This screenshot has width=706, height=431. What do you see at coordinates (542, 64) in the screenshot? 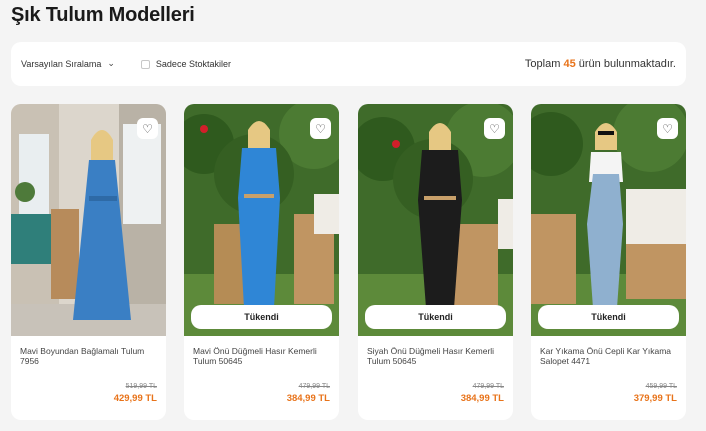
I see `total-prefix: Toplam` at bounding box center [542, 64].